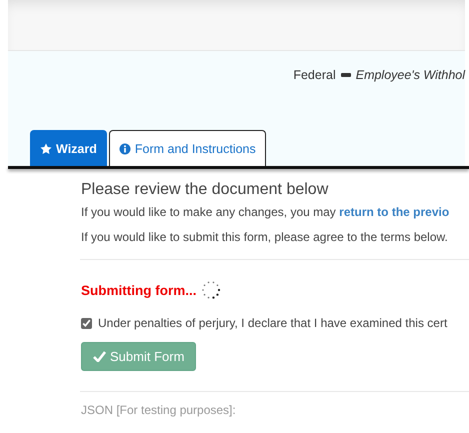 The width and height of the screenshot is (469, 433). Describe the element at coordinates (124, 148) in the screenshot. I see `info-icon` at that location.